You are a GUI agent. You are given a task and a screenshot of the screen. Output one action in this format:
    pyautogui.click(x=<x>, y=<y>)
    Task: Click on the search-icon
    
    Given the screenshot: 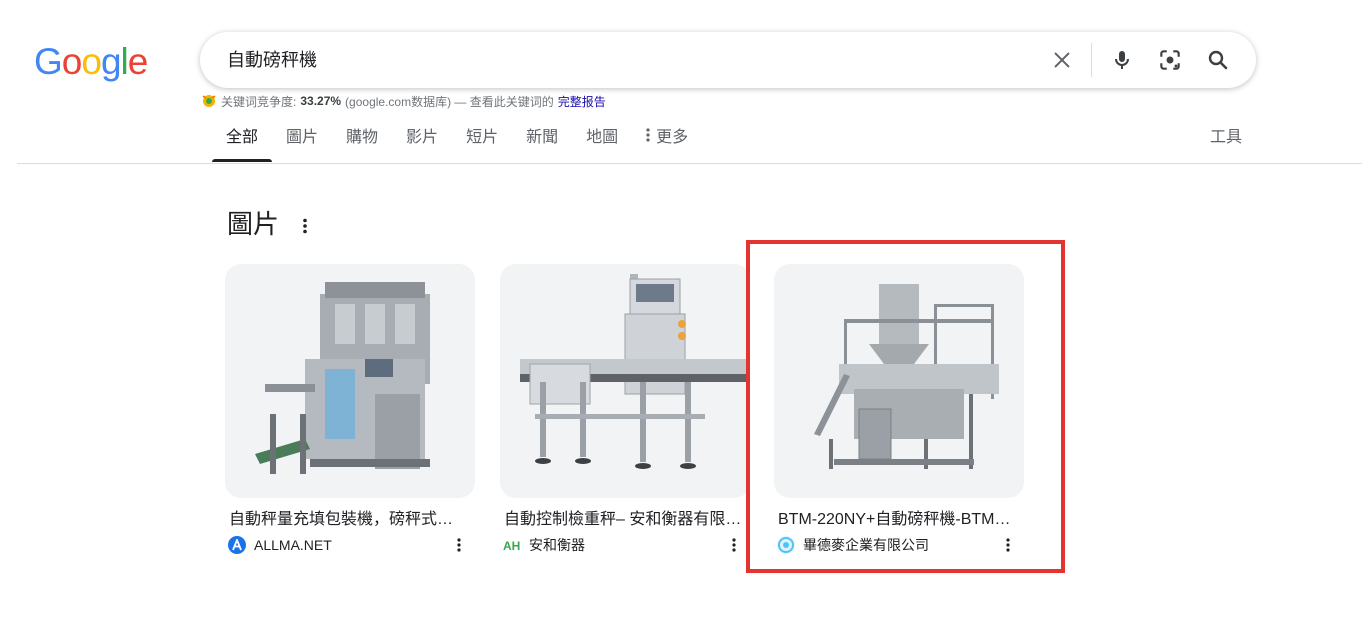 What is the action you would take?
    pyautogui.click(x=1218, y=60)
    